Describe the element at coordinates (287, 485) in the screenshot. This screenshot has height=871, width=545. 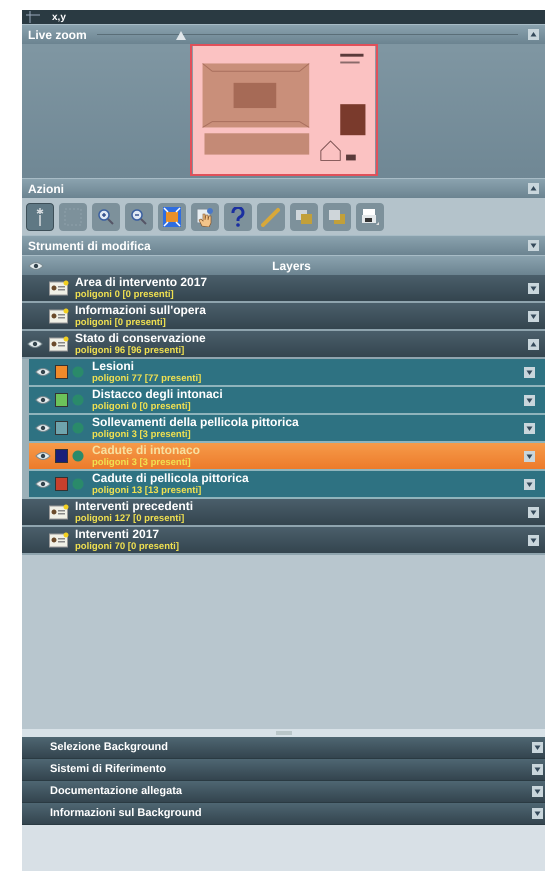
I see `sublayer-row: Cadute di pellicola pittorica poligoni 13 [13 presenti]` at that location.